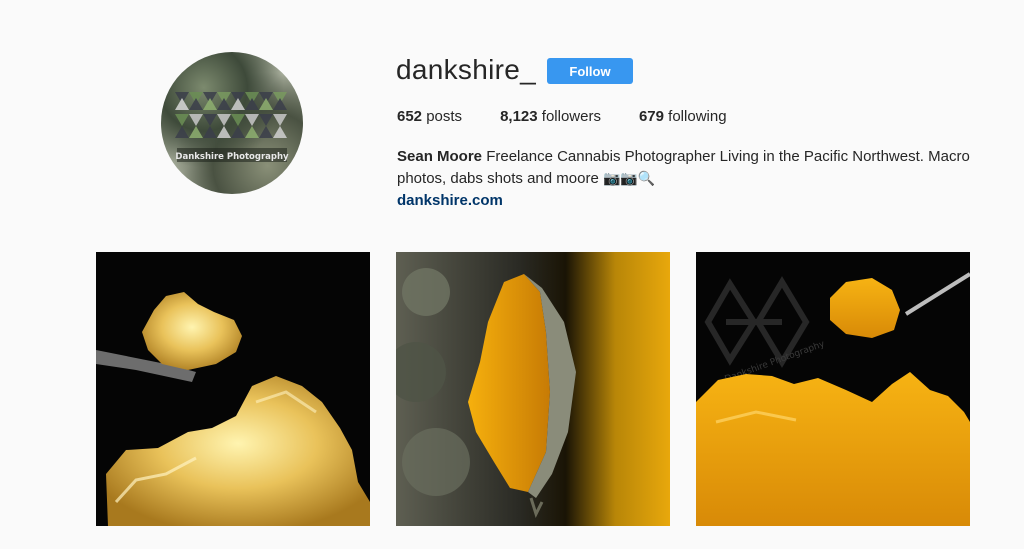 Image resolution: width=1024 pixels, height=549 pixels. Describe the element at coordinates (651, 116) in the screenshot. I see `stat-following-count: 679` at that location.